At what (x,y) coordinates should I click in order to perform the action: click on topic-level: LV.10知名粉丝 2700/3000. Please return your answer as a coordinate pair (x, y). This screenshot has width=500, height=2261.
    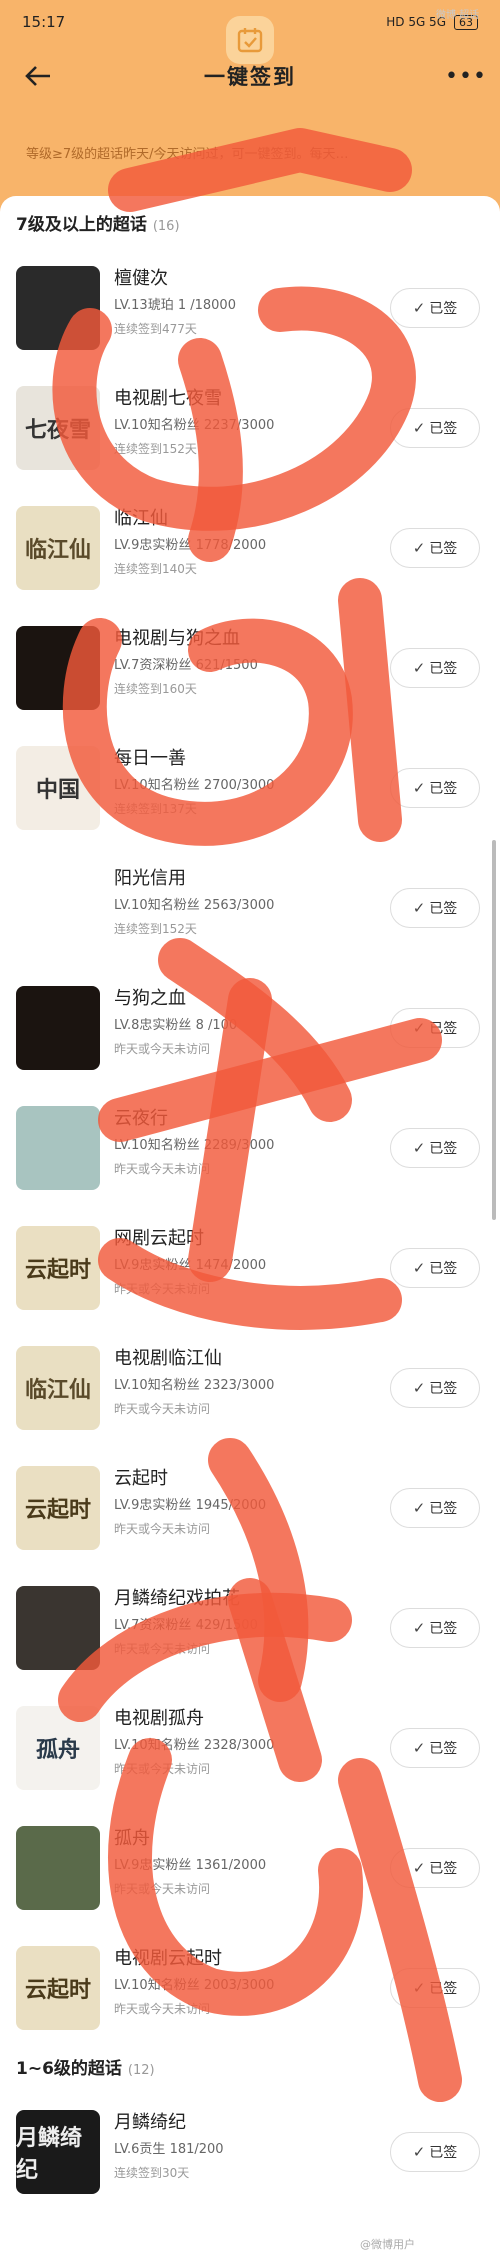
    Looking at the image, I should click on (194, 785).